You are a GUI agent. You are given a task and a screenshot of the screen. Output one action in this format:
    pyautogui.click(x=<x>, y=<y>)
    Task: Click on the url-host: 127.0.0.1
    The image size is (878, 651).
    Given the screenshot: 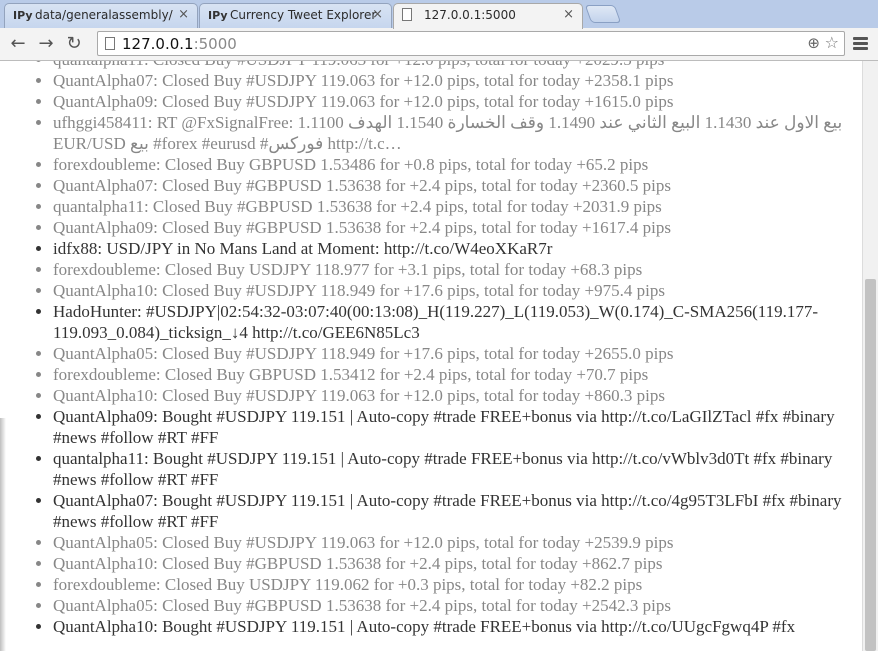 What is the action you would take?
    pyautogui.click(x=158, y=44)
    